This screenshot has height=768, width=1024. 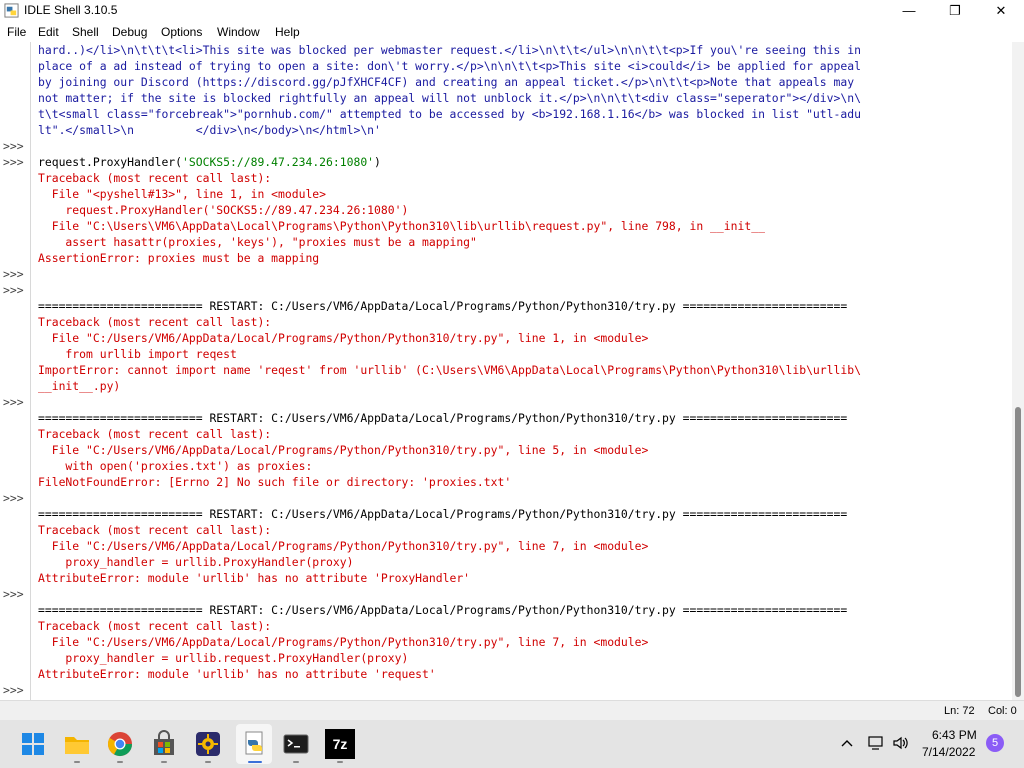 What do you see at coordinates (1001, 11) in the screenshot?
I see `close-button: ✕` at bounding box center [1001, 11].